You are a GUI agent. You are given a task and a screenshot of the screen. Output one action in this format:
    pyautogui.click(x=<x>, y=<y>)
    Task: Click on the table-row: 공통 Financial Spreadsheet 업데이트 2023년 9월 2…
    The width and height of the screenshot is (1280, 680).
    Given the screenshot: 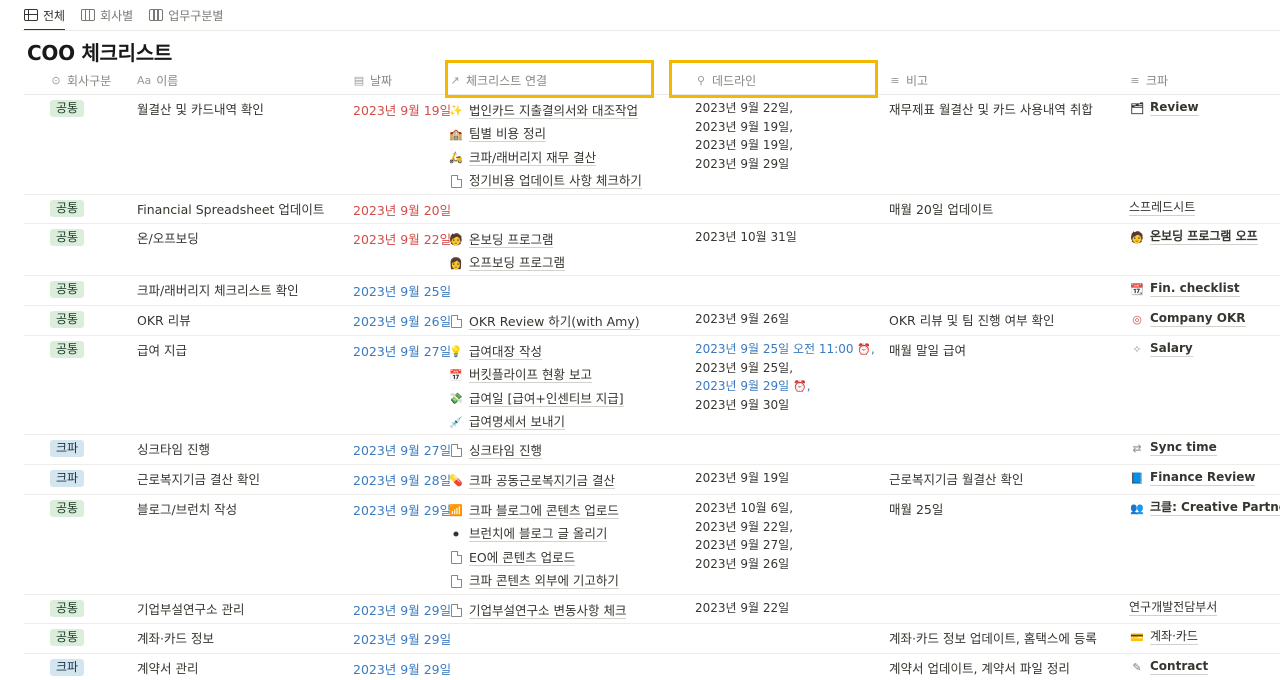 What is the action you would take?
    pyautogui.click(x=652, y=209)
    